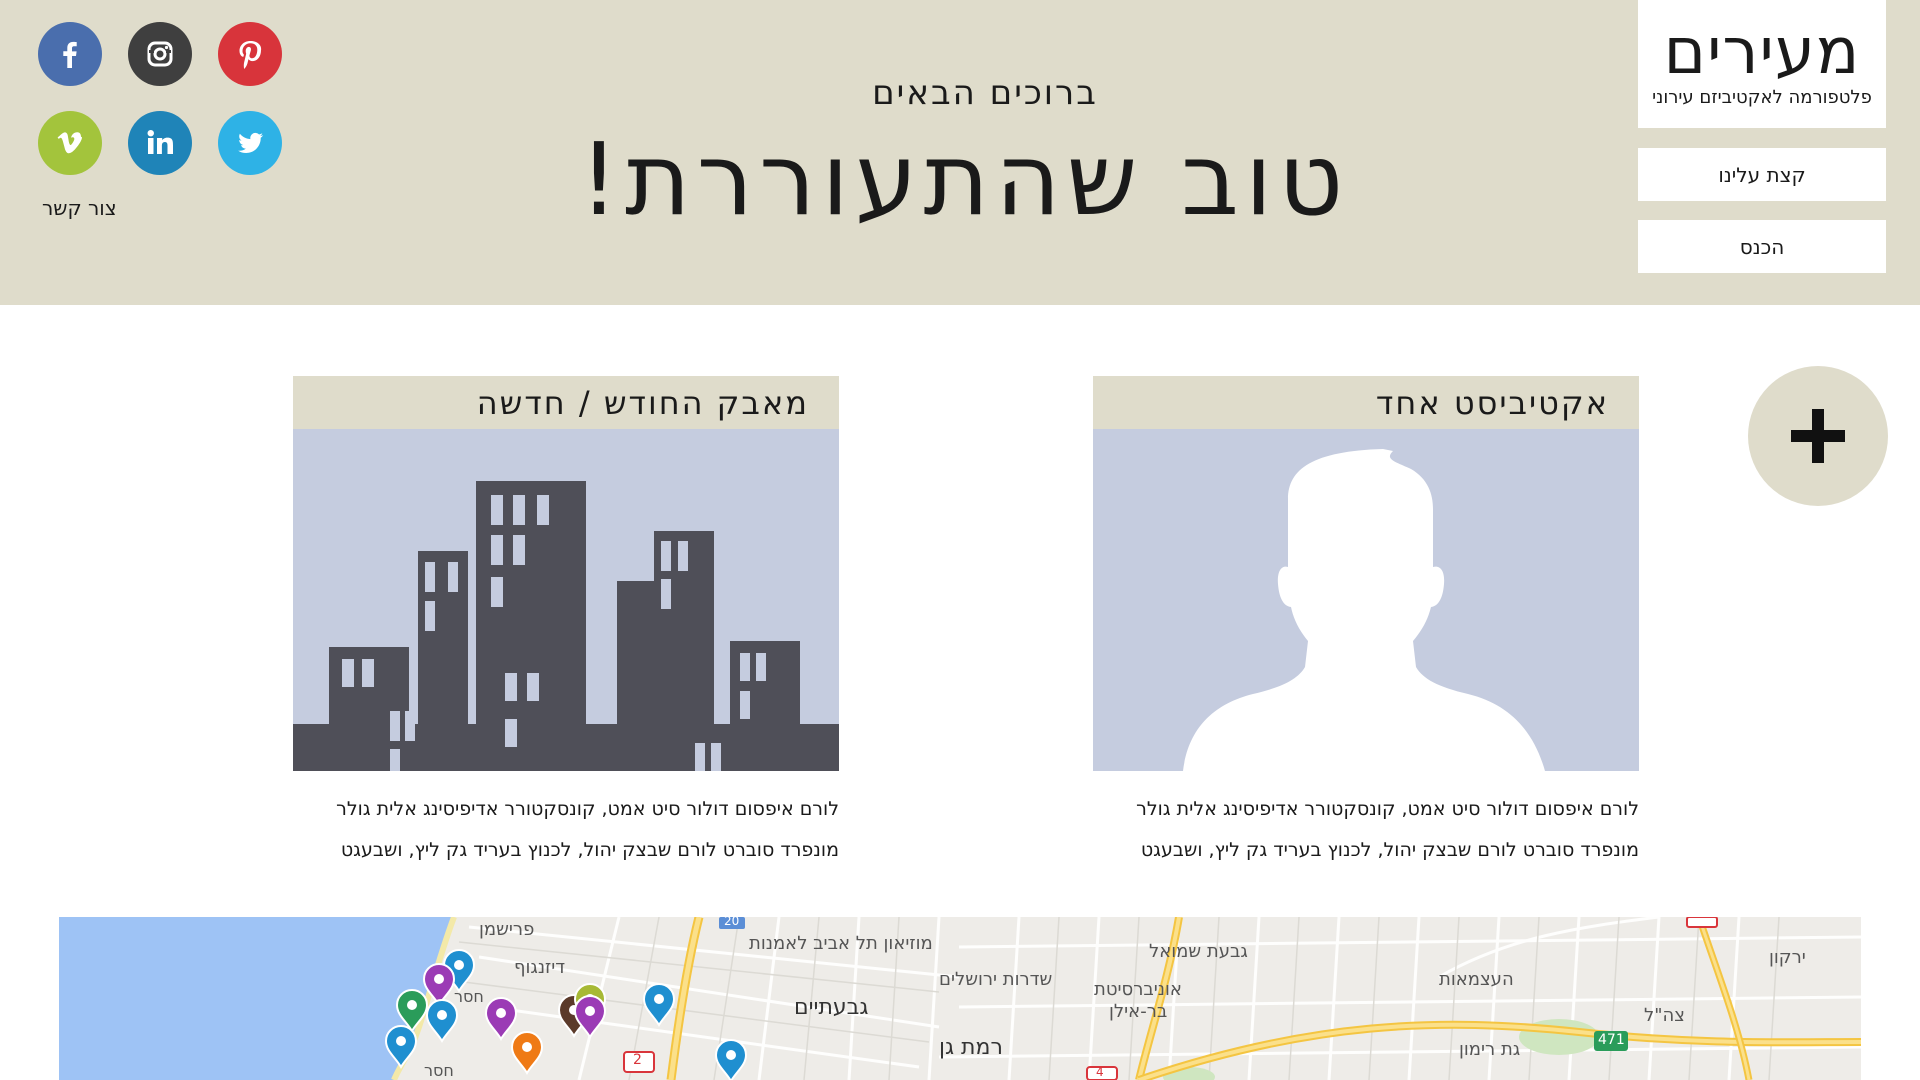 This screenshot has width=1920, height=1080. I want to click on map-route-471: 471, so click(1611, 1040).